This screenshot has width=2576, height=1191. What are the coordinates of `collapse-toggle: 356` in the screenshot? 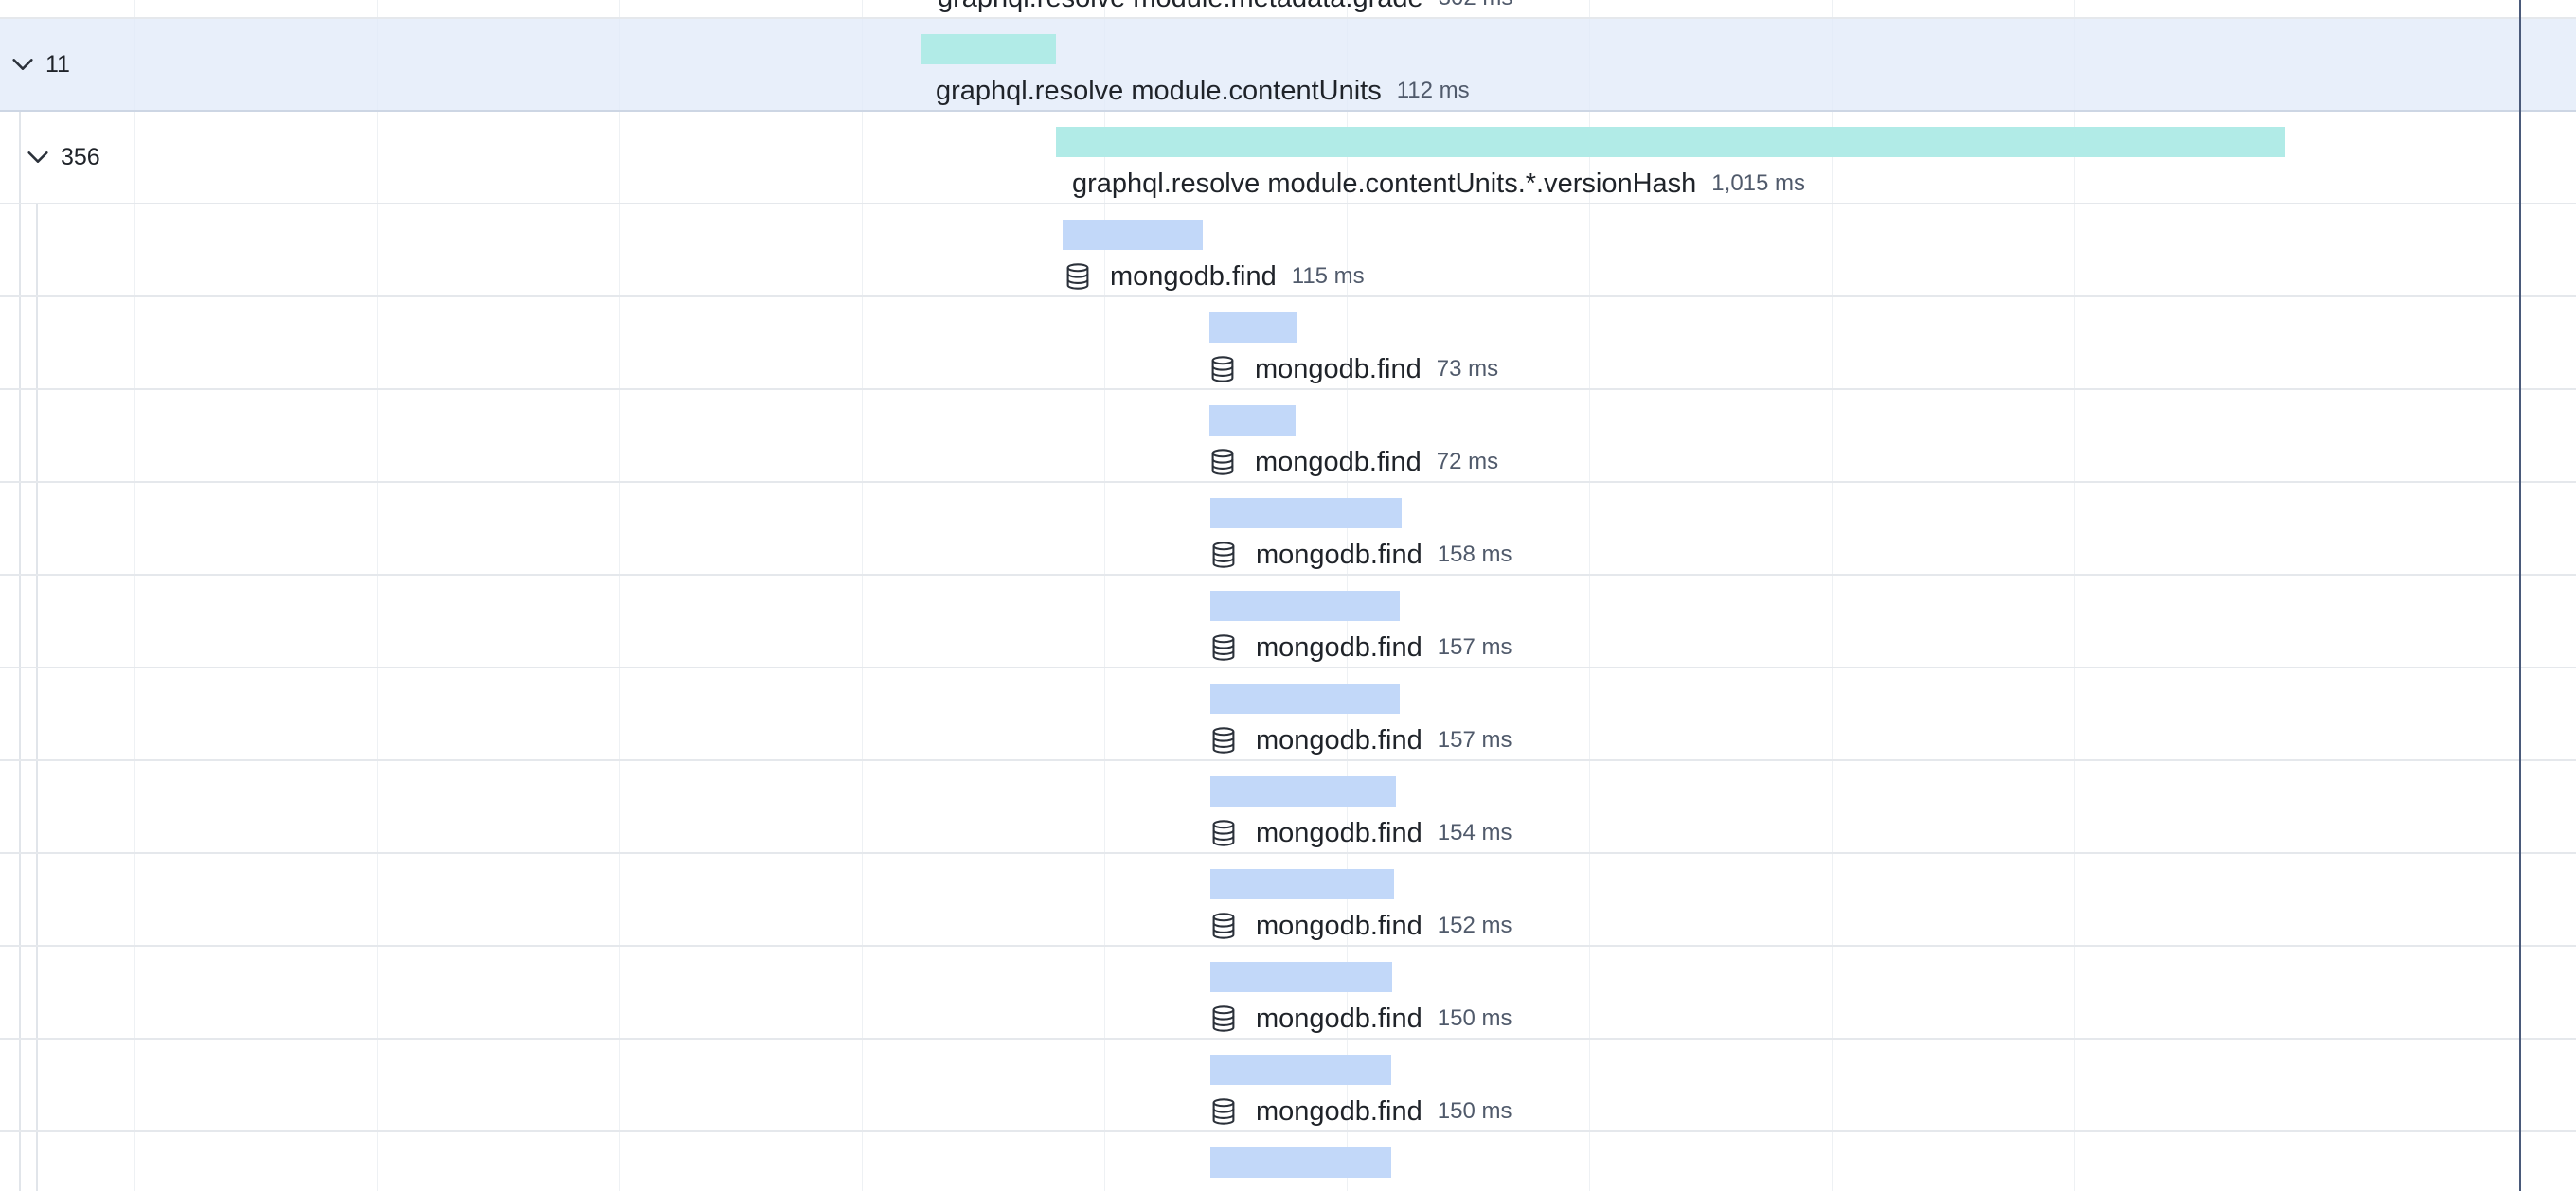 It's located at (62, 157).